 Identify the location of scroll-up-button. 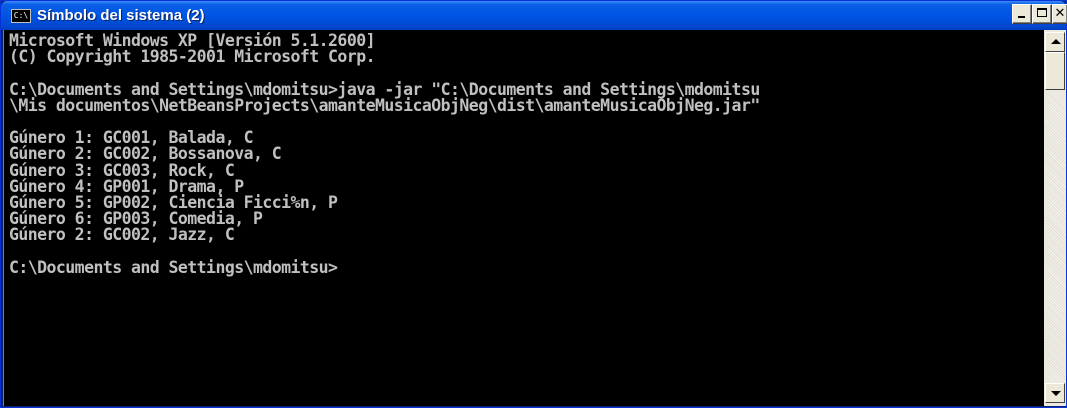
(1055, 42).